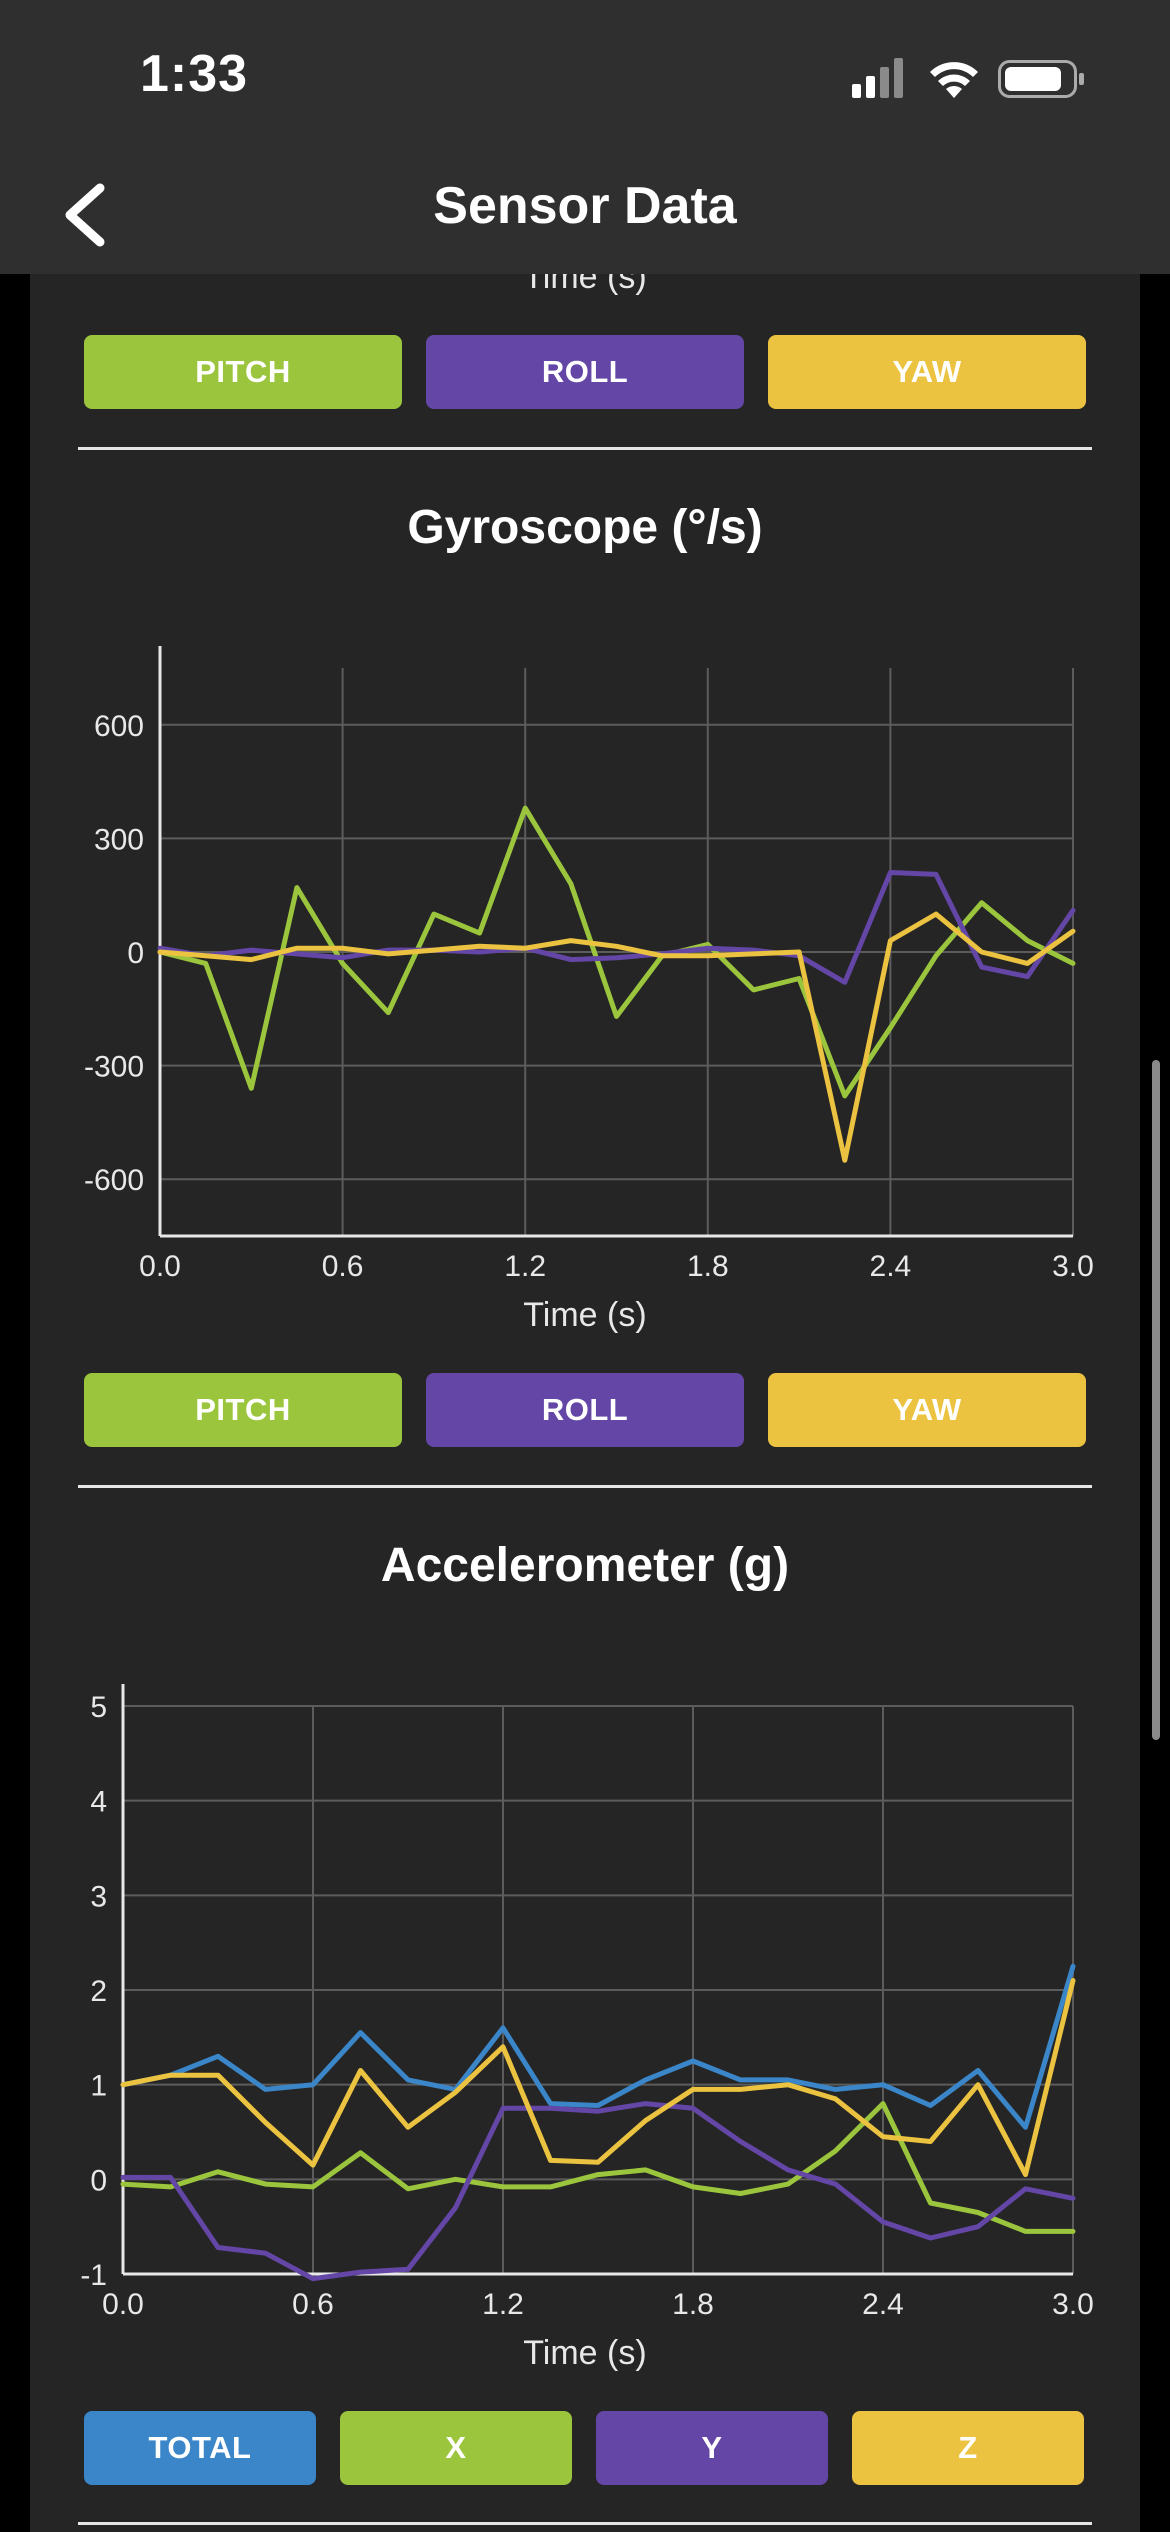 This screenshot has height=2532, width=1170. I want to click on accelerometer-title: Accelerometer (g), so click(585, 1565).